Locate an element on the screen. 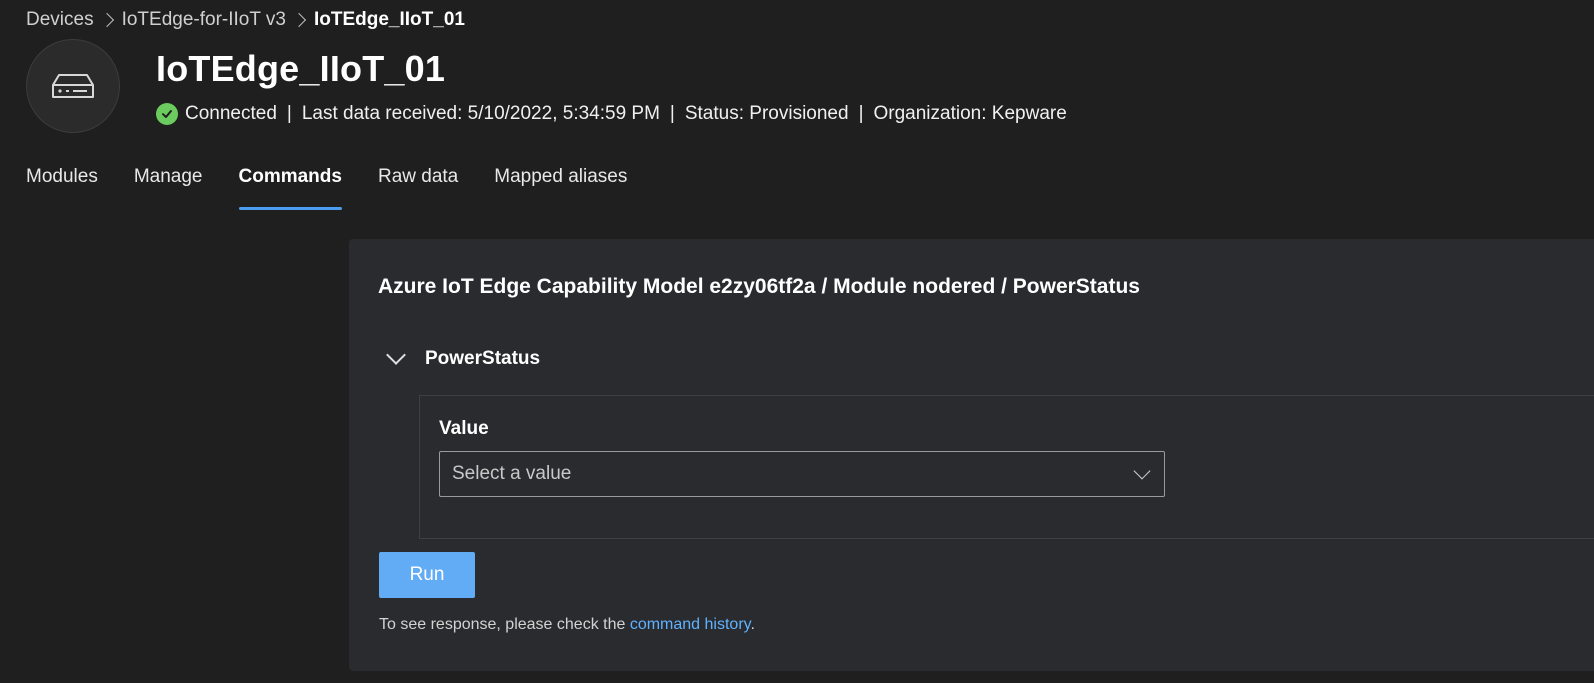 Image resolution: width=1594 pixels, height=683 pixels. breadcrumb-devices: Devices is located at coordinates (60, 20).